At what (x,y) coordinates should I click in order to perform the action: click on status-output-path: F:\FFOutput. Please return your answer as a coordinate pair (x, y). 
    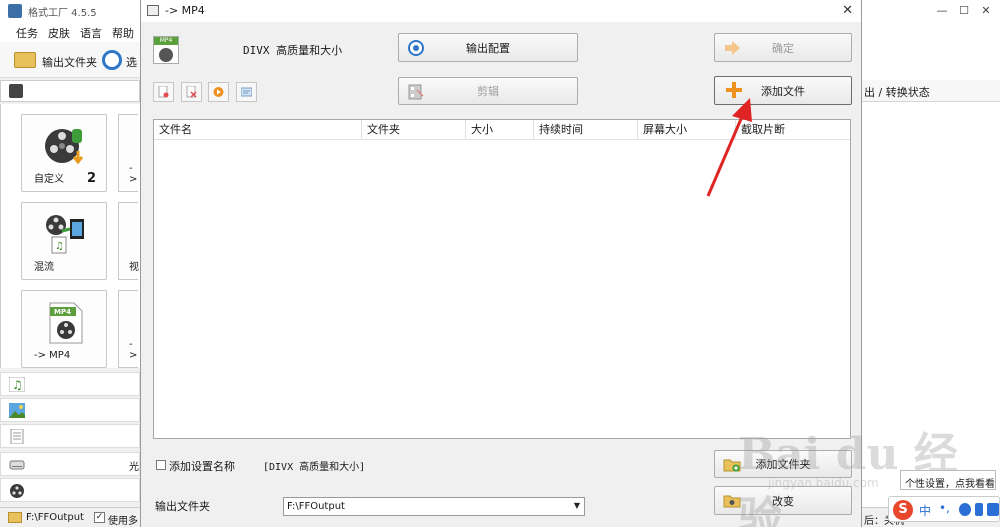
    Looking at the image, I should click on (55, 517).